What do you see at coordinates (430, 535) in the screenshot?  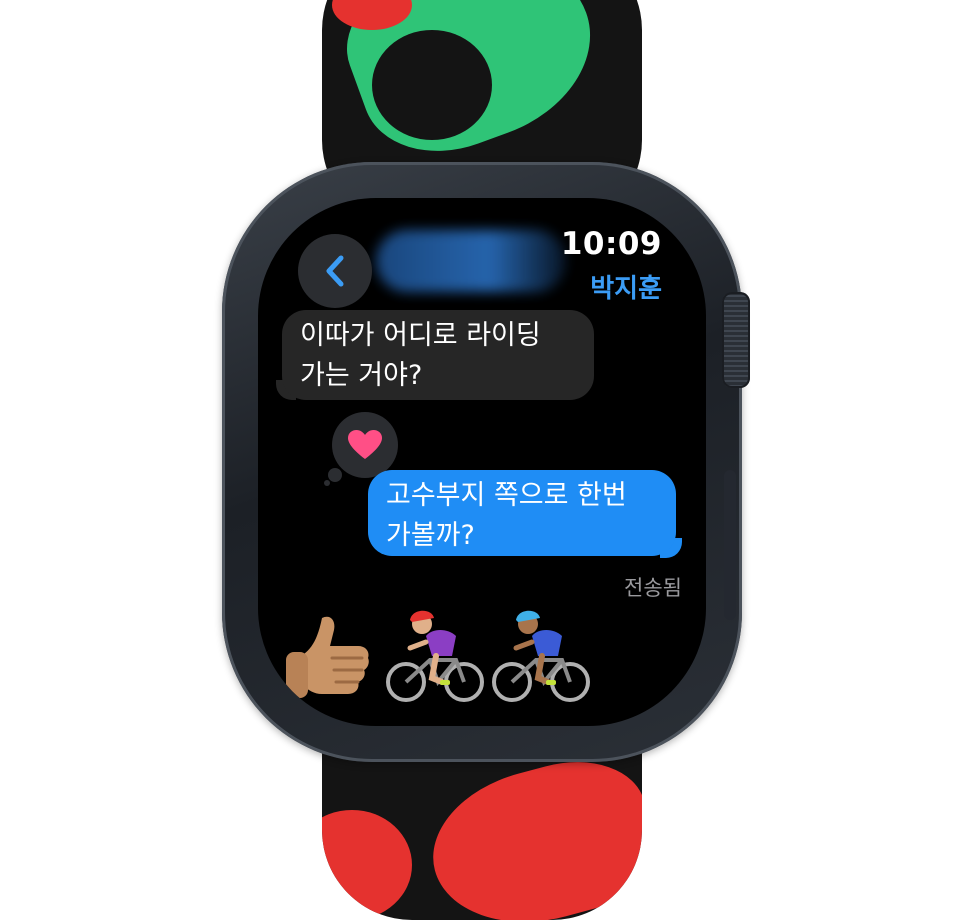 I see `outgoing-message-line2: 가볼까?` at bounding box center [430, 535].